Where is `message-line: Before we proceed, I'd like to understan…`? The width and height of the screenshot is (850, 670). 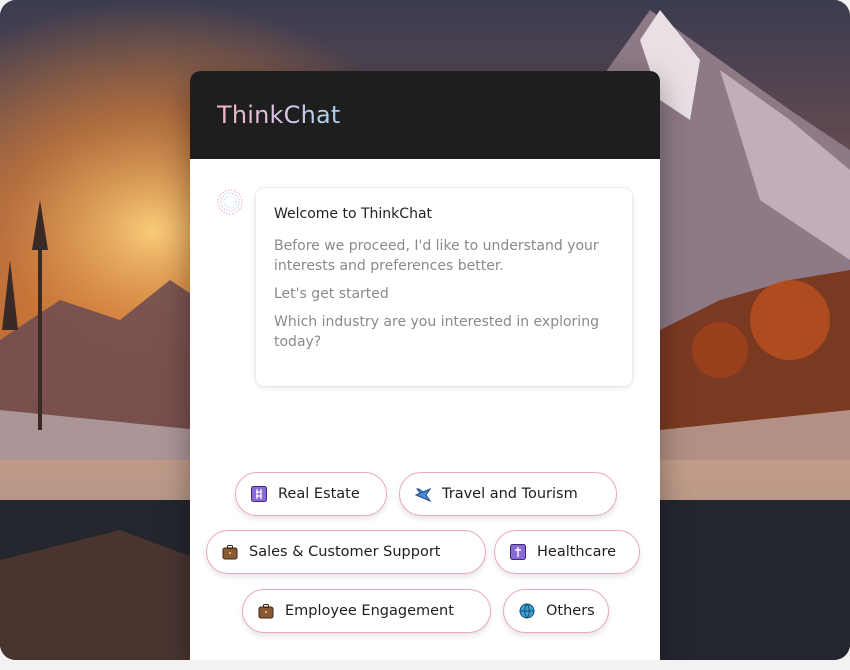
message-line: Before we proceed, I'd like to understan… is located at coordinates (436, 256).